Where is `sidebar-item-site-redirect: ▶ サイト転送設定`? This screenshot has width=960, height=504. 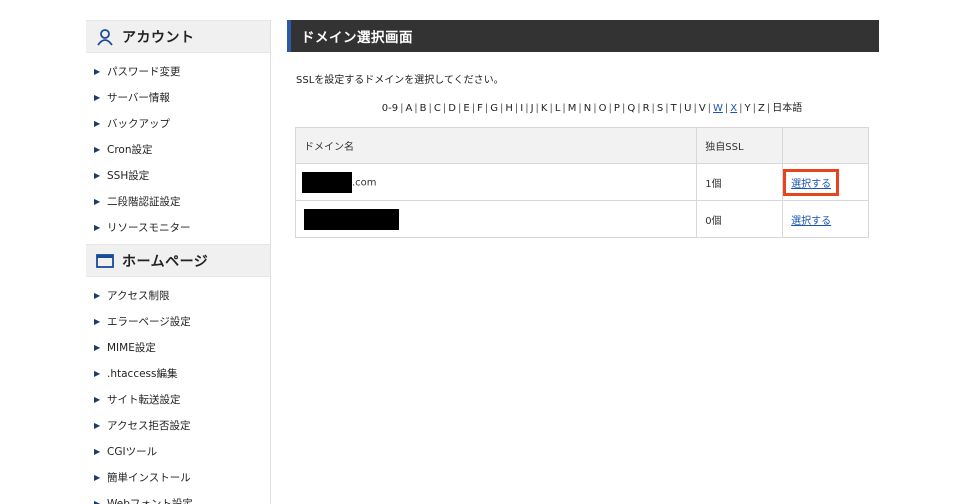
sidebar-item-site-redirect: ▶ サイト転送設定 is located at coordinates (178, 399).